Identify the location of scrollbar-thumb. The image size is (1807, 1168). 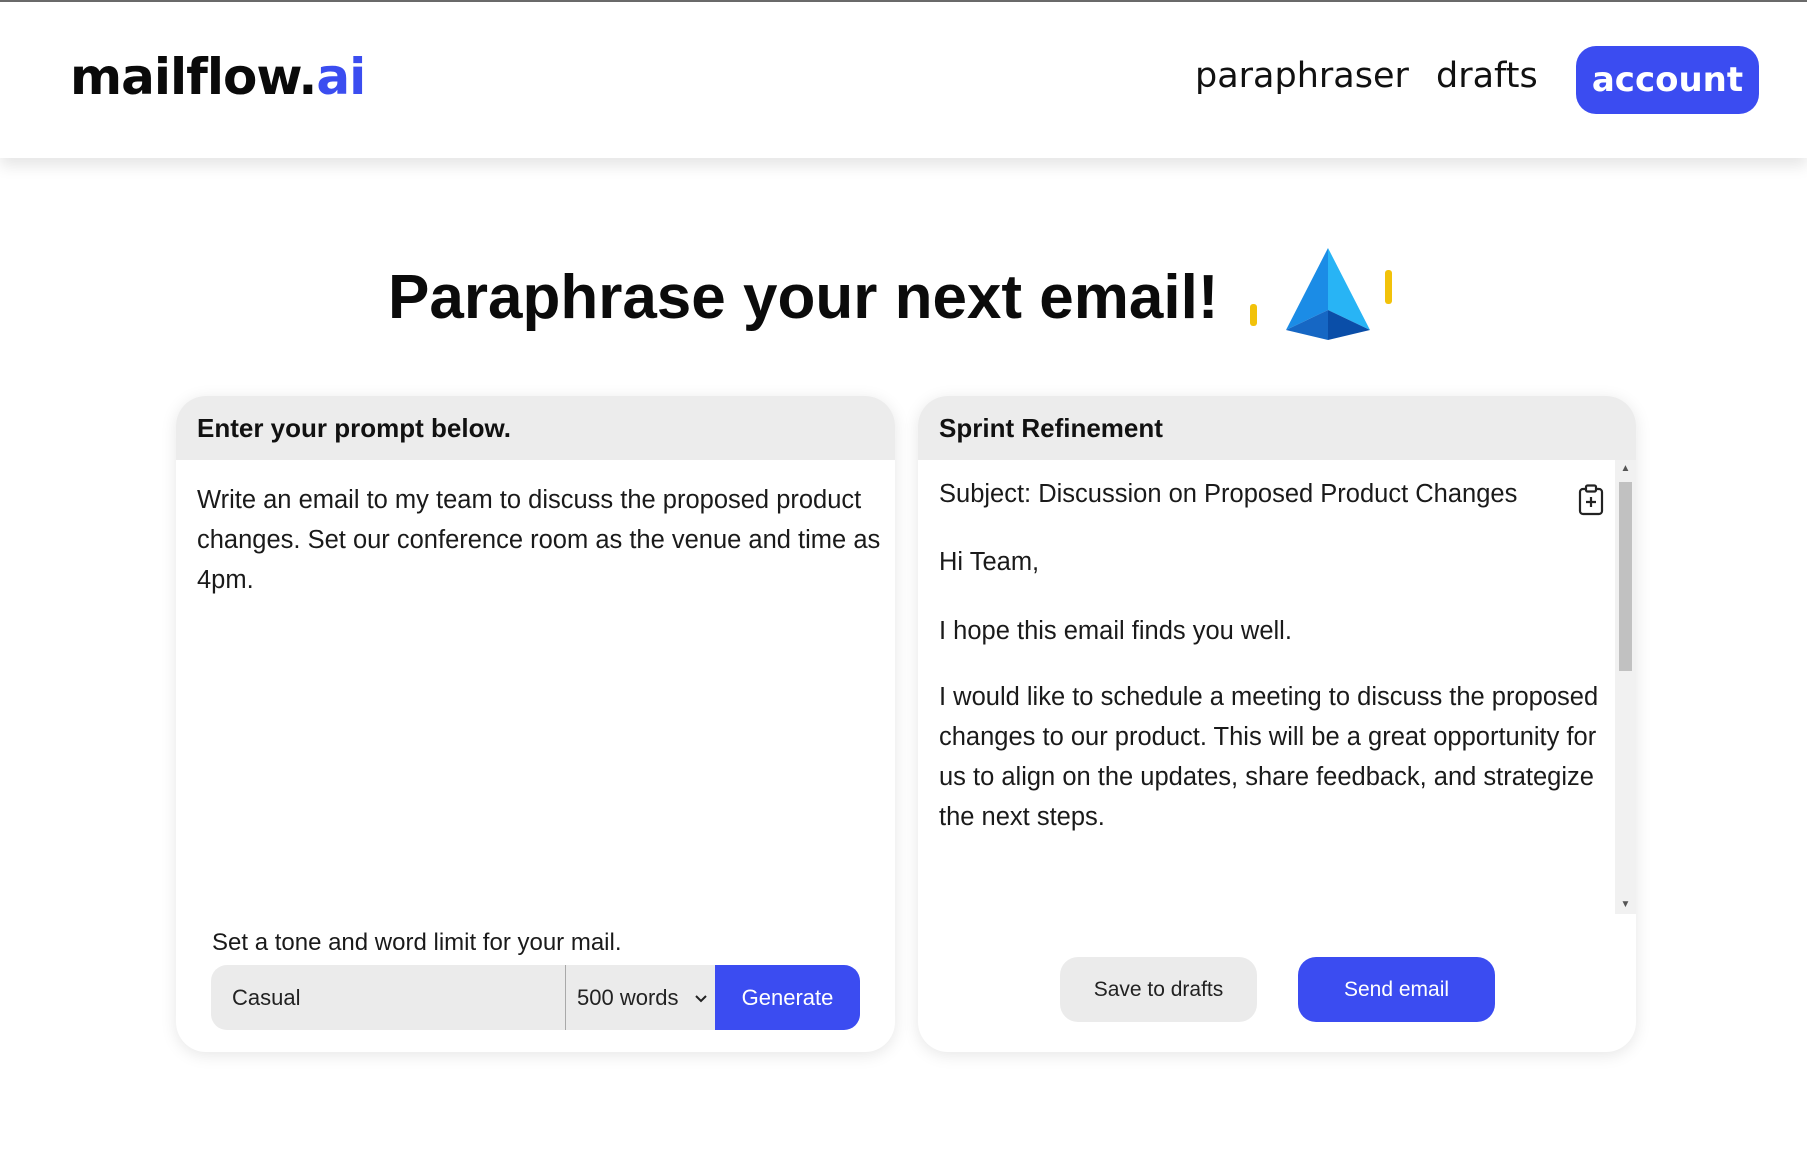
(1625, 576).